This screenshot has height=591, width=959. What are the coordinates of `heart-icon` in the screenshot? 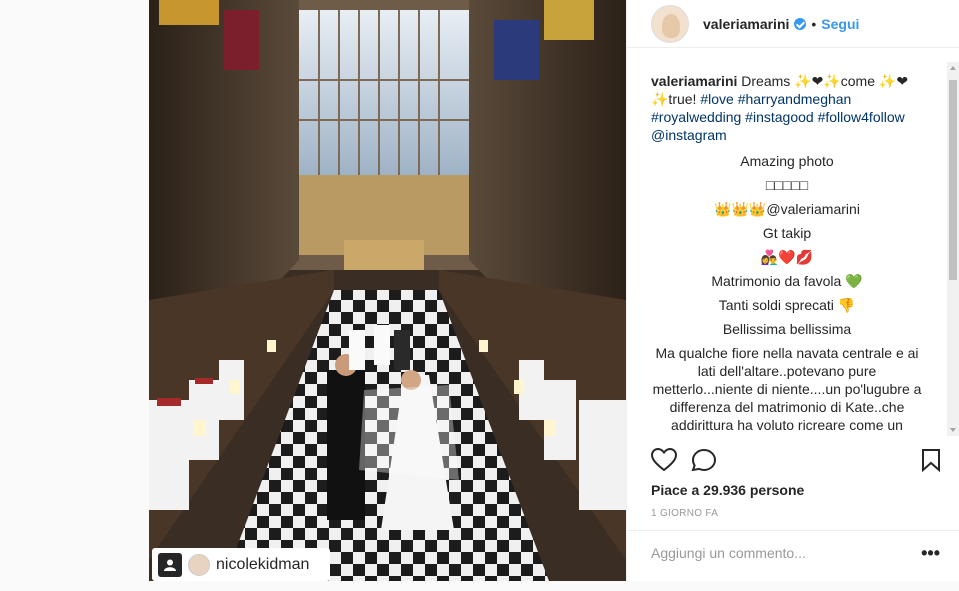 It's located at (664, 462).